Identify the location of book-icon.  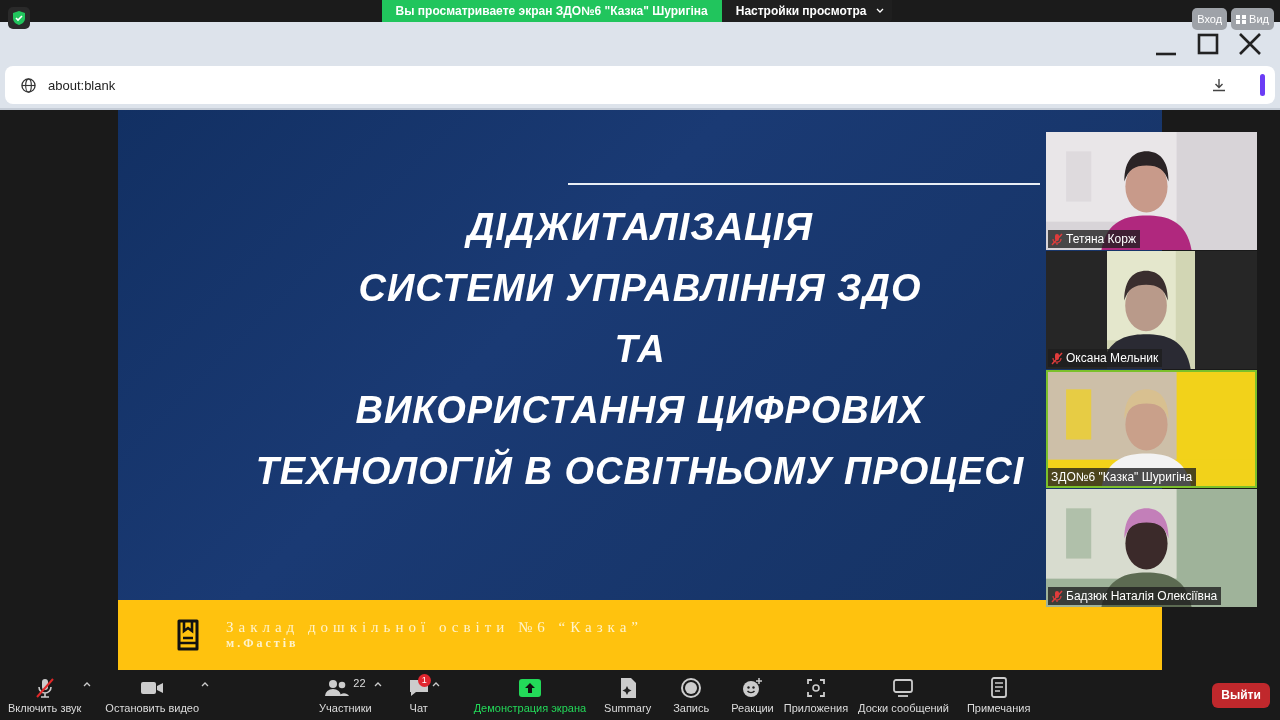
(188, 635).